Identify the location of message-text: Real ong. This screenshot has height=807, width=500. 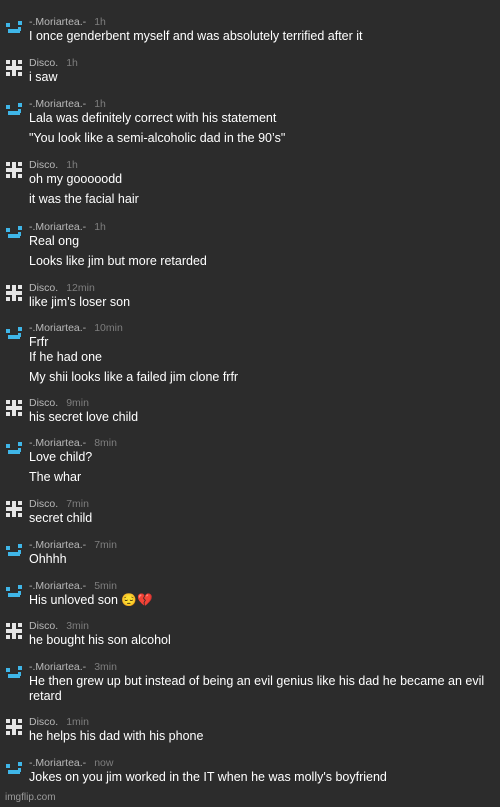
(54, 241).